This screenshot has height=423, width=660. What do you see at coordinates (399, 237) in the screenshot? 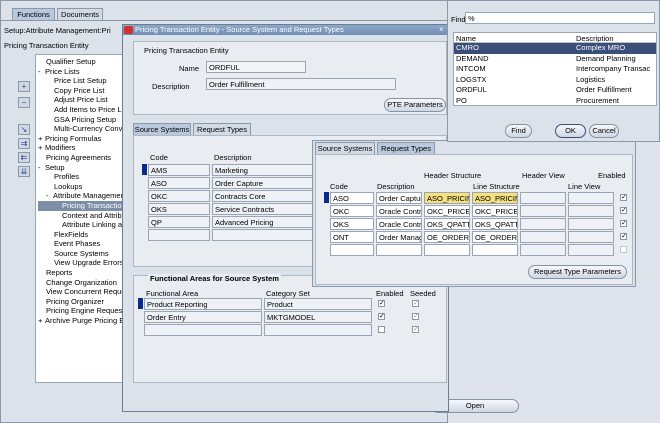
I see `rt-description-field: Order Manag` at bounding box center [399, 237].